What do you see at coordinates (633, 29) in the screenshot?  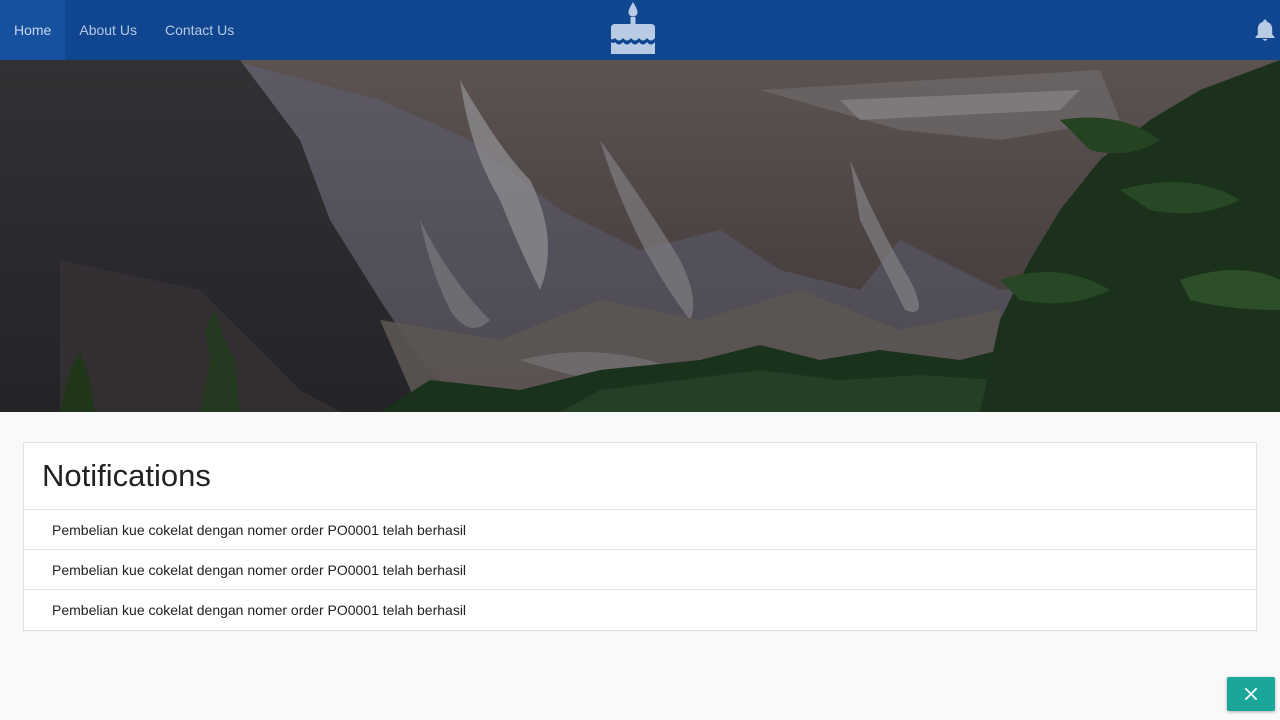 I see `birthday-cake-icon` at bounding box center [633, 29].